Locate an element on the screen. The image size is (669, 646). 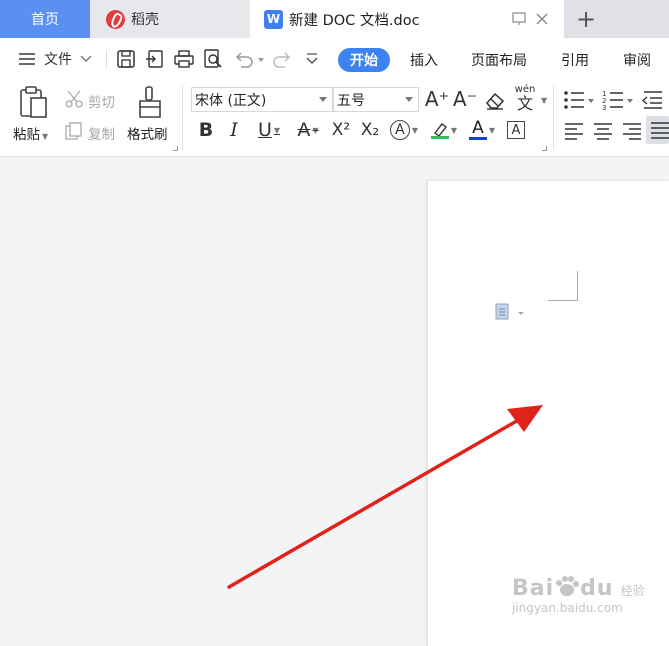
subscript-button: X₂ is located at coordinates (370, 130).